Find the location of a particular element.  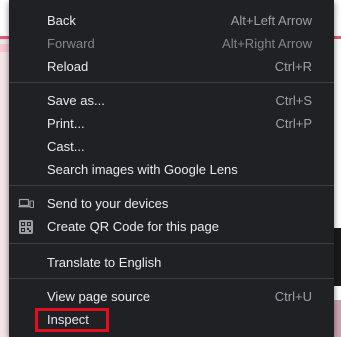

menu-item-reload: Reload Ctrl+R is located at coordinates (171, 66).